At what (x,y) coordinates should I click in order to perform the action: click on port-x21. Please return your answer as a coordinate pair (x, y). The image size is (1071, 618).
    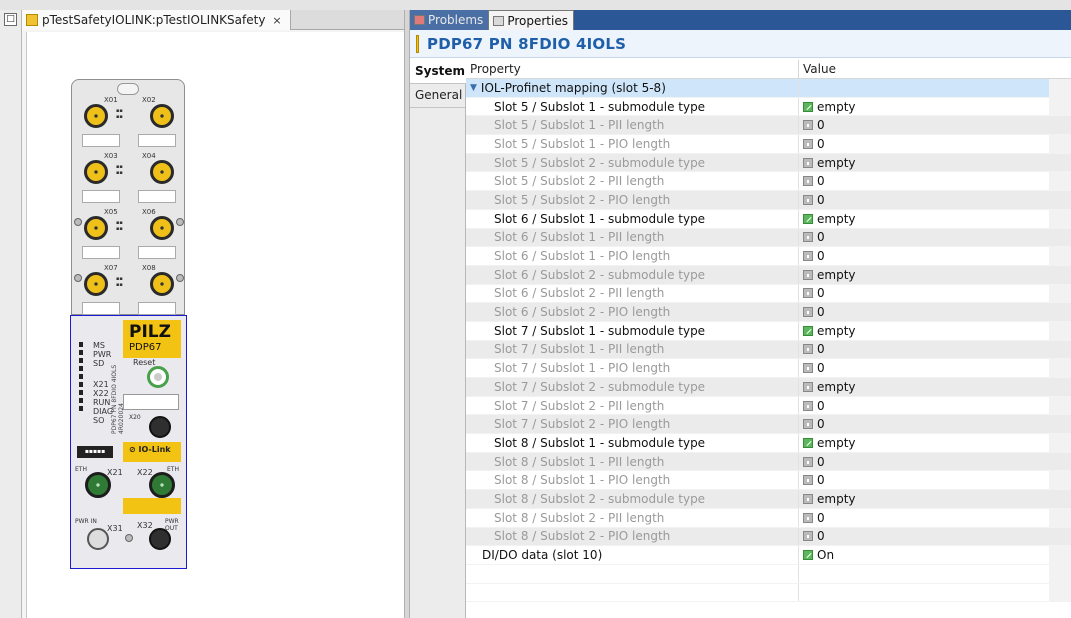
    Looking at the image, I should click on (98, 485).